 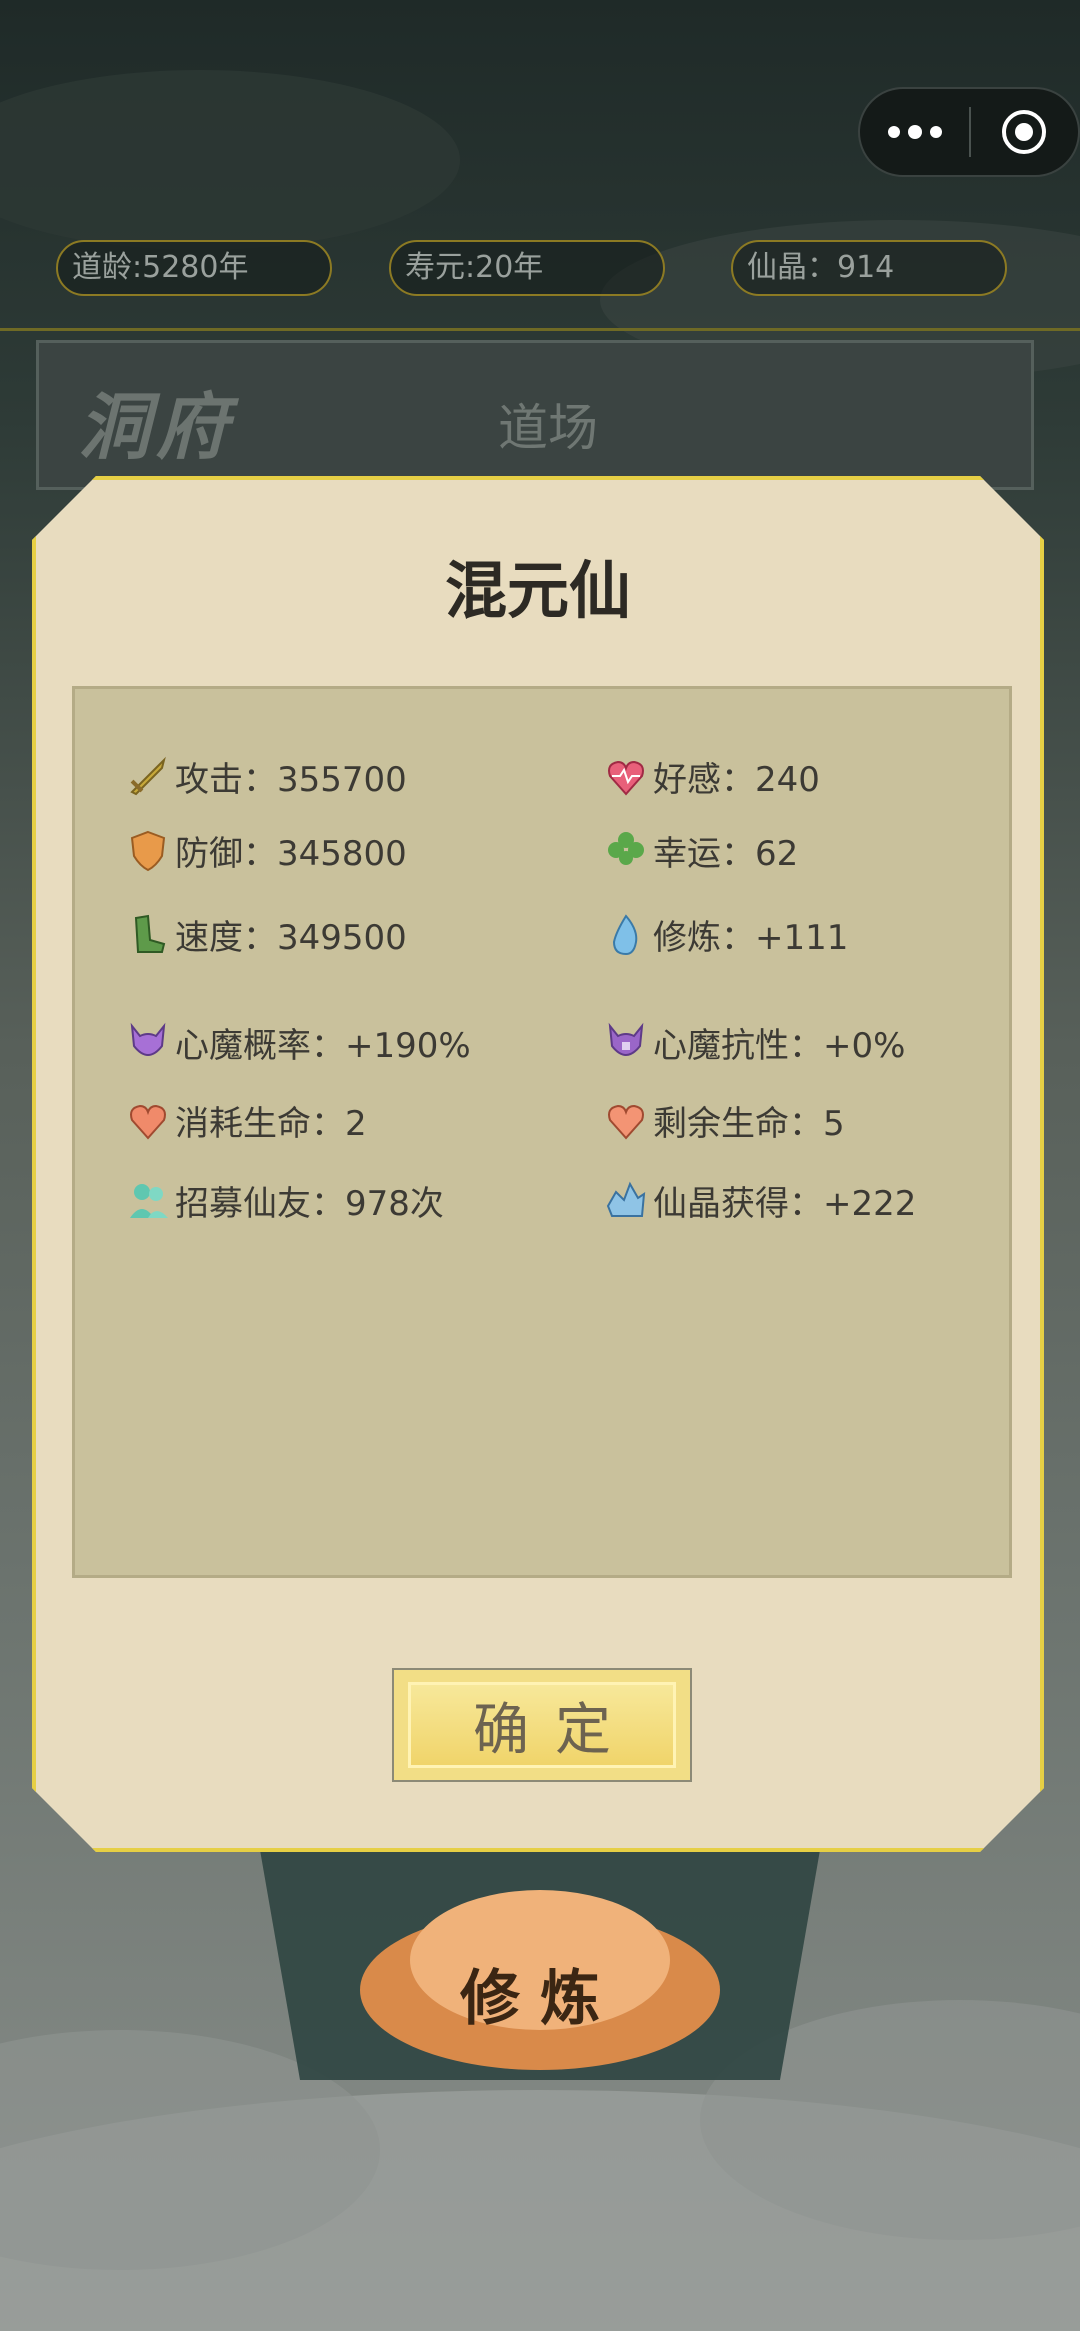 What do you see at coordinates (779, 1045) in the screenshot?
I see `stat-demon-resist-label: 心魔抗性：+0%` at bounding box center [779, 1045].